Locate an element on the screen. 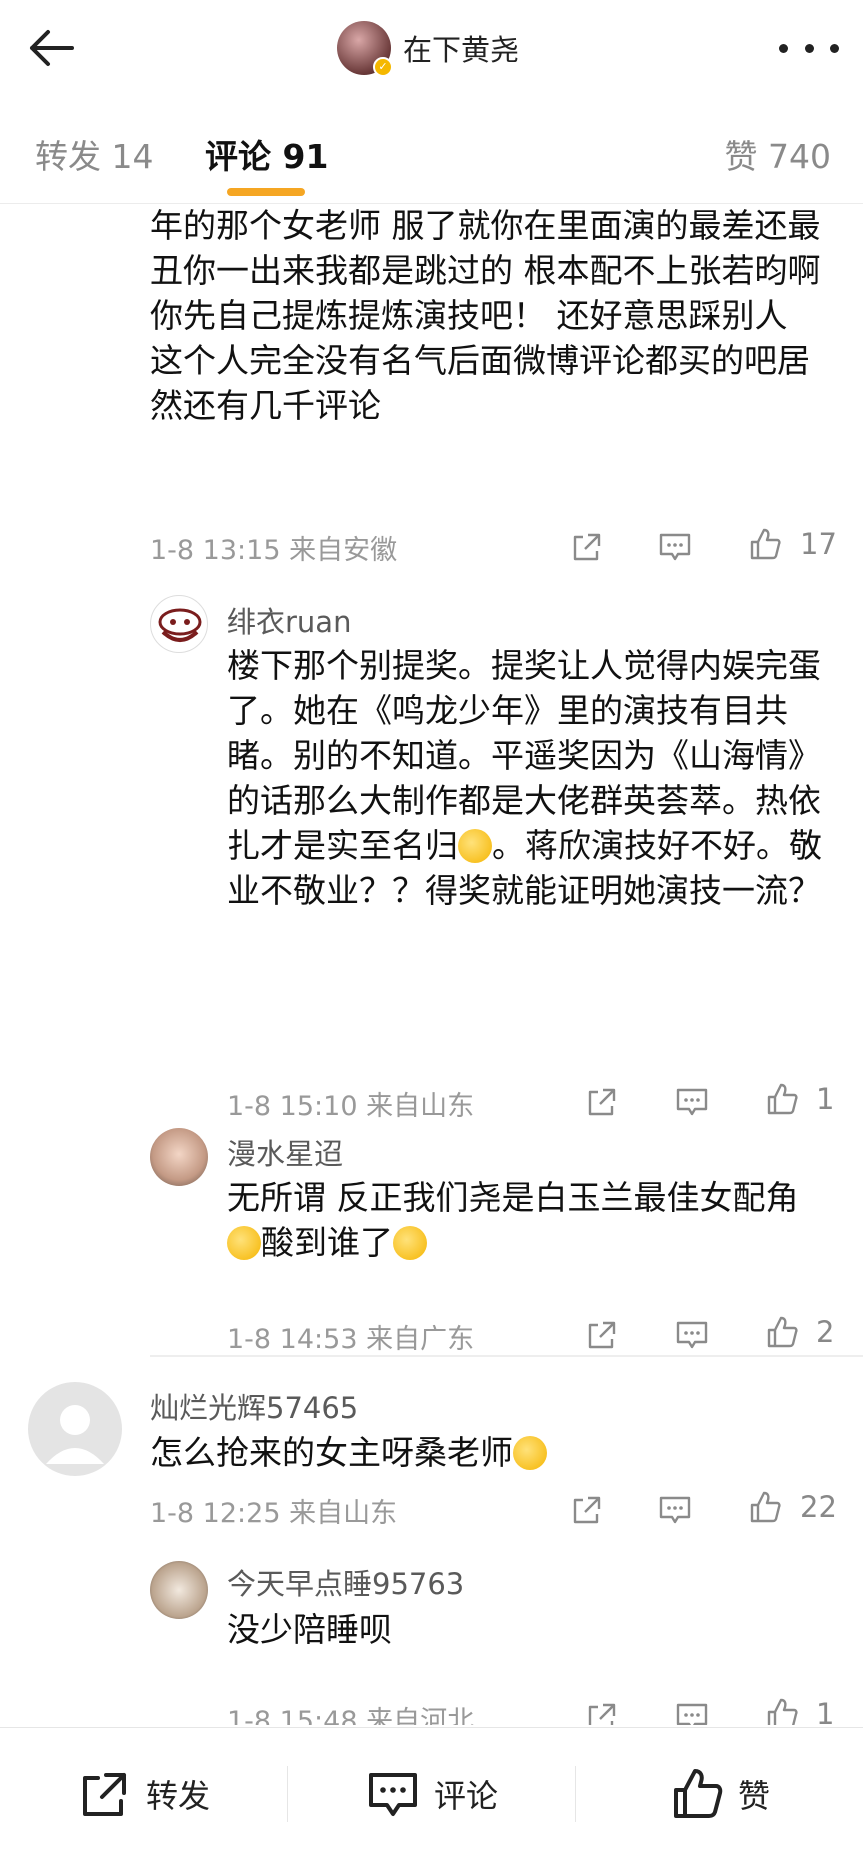 This screenshot has height=1859, width=863. reply-text-part: 无所谓 反正我们尧是白玉兰最佳女配角 is located at coordinates (513, 1197).